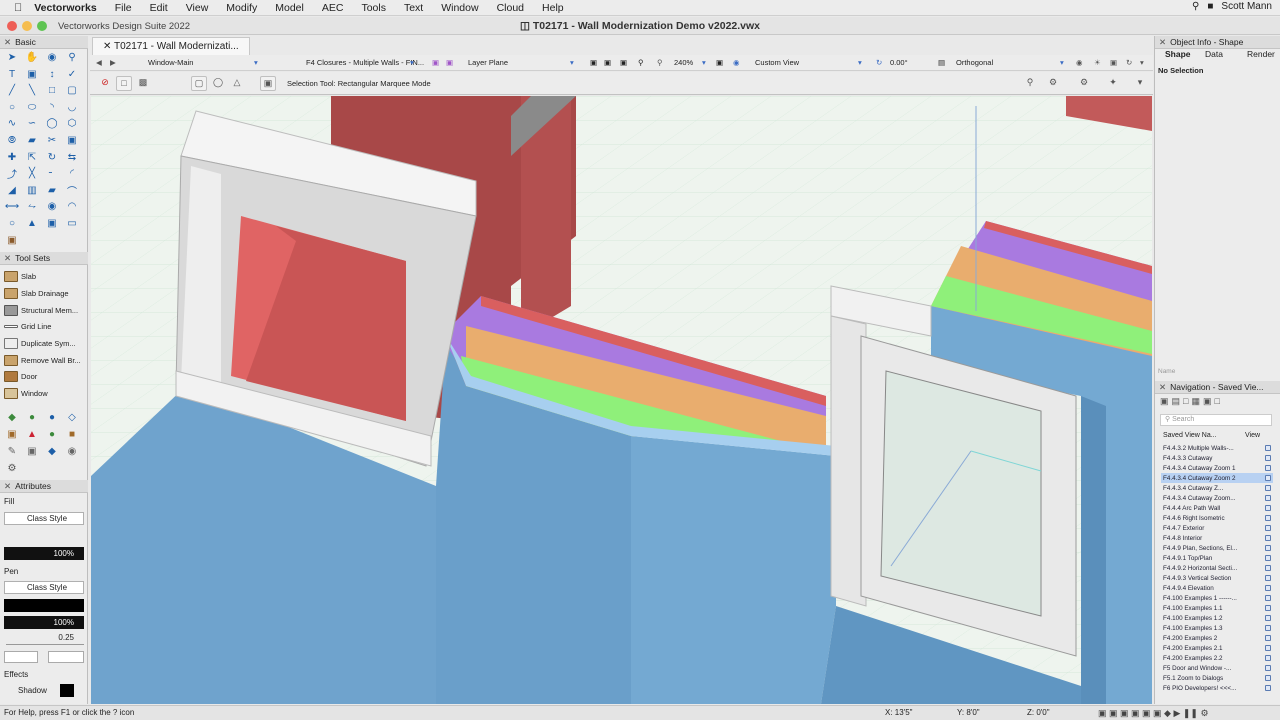 The height and width of the screenshot is (720, 1280). Describe the element at coordinates (1113, 62) in the screenshot. I see `car-icon: ▣` at that location.